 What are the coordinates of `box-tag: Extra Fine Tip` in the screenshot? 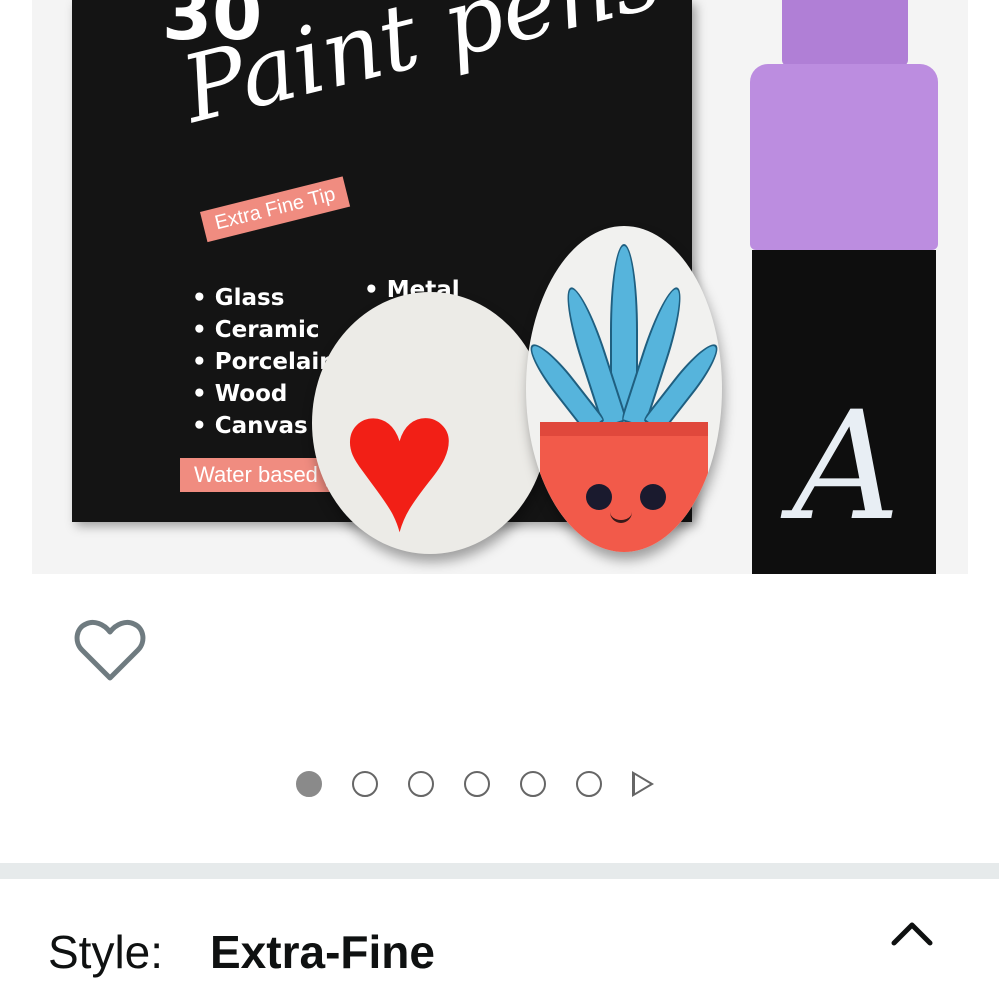 It's located at (275, 209).